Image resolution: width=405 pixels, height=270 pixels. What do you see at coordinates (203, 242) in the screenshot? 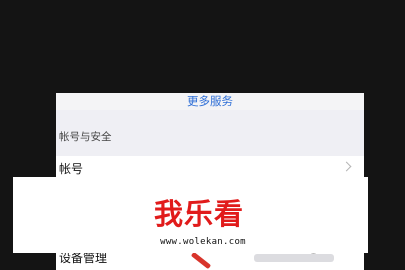
I see `watermark-url: www.wolekan.com` at bounding box center [203, 242].